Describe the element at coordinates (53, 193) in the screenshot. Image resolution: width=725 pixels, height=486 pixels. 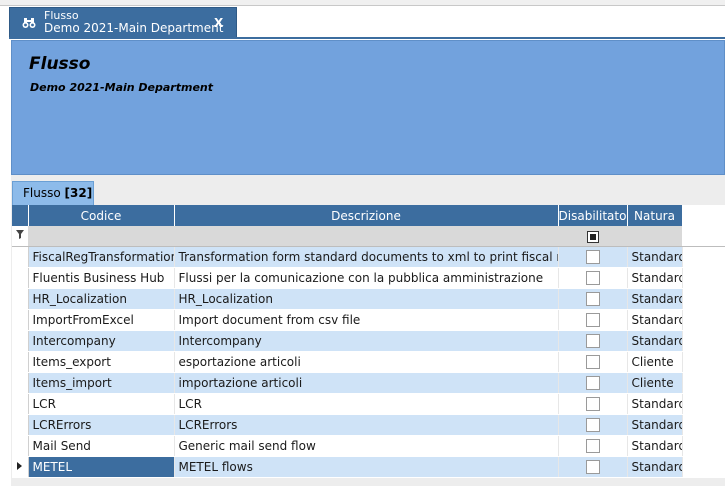
I see `tab-flusso: Flusso [32]` at that location.